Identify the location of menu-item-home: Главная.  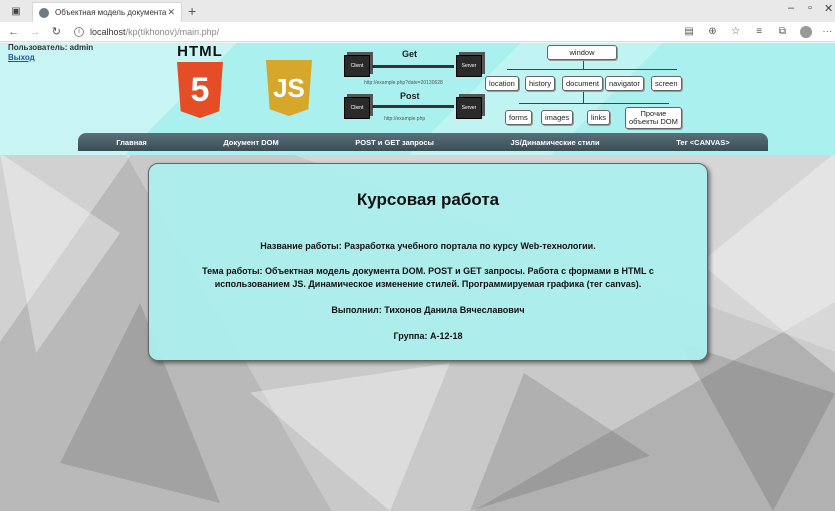
(131, 142).